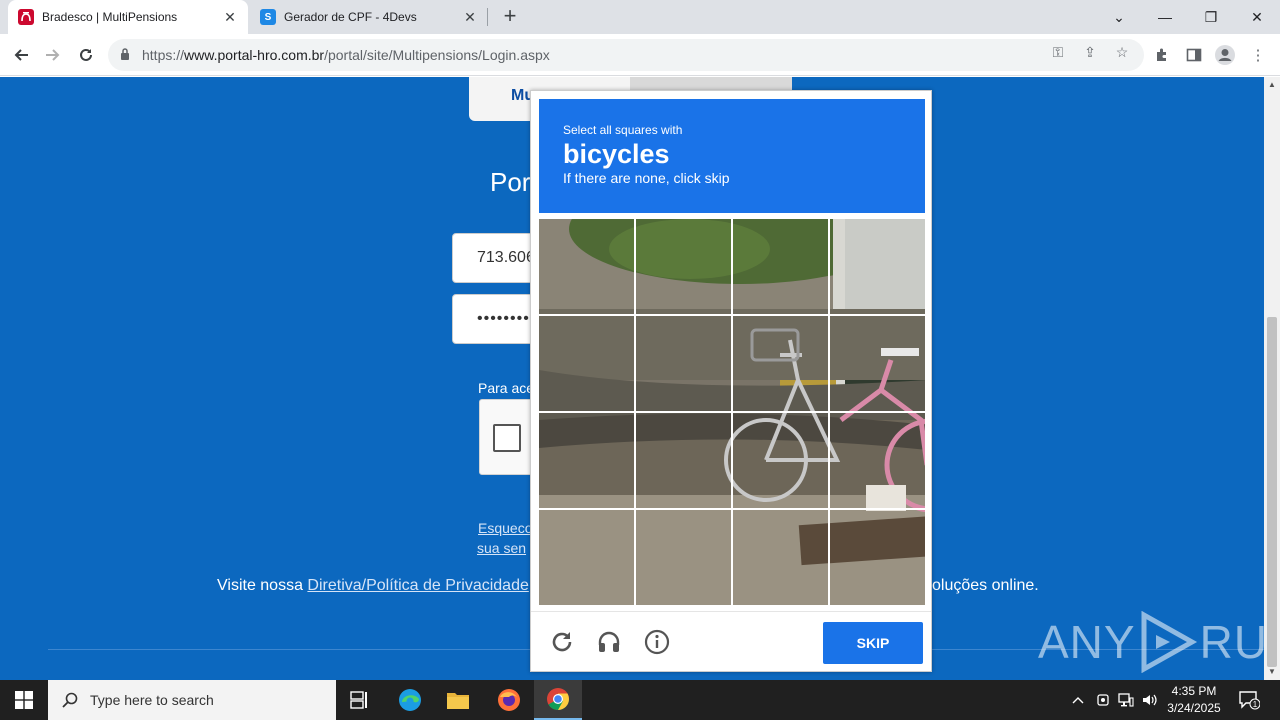 This screenshot has height=720, width=1280. I want to click on lock-icon, so click(125, 55).